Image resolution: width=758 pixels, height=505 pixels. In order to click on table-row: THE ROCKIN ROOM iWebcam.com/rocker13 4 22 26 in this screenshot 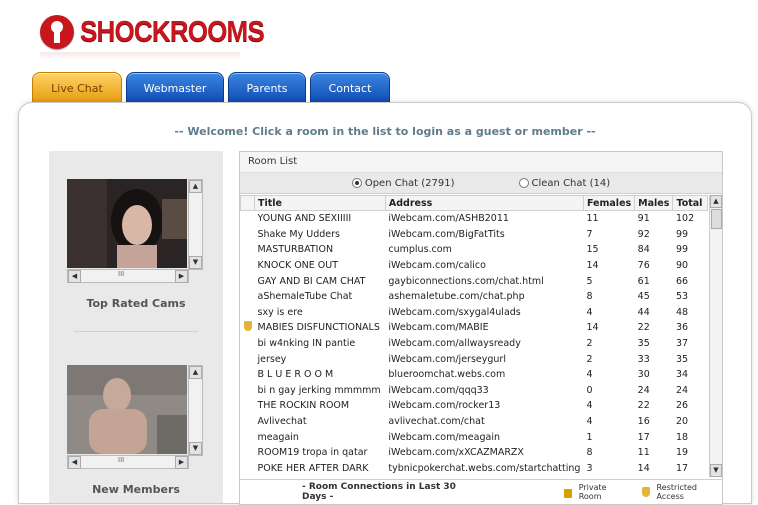, I will do `click(474, 406)`.